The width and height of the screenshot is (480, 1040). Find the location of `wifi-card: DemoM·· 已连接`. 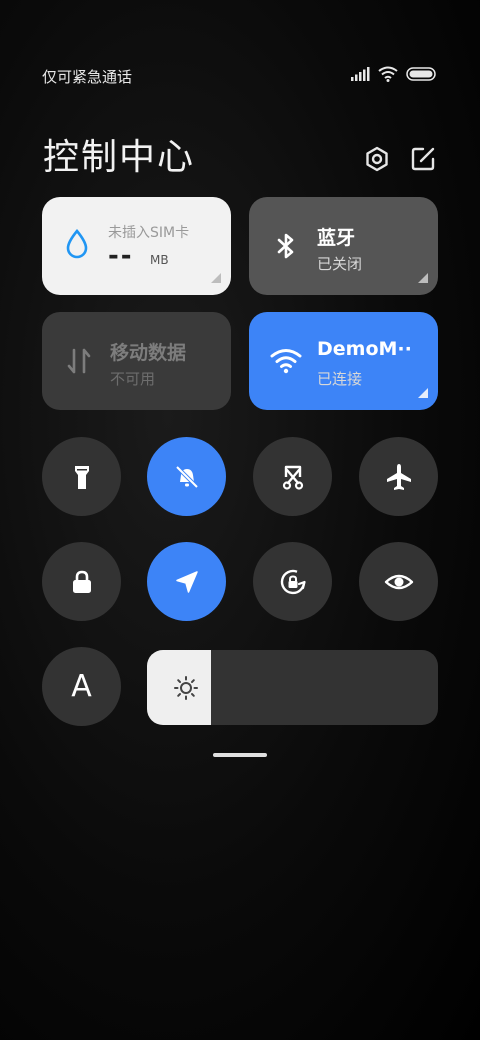

wifi-card: DemoM·· 已连接 is located at coordinates (343, 361).